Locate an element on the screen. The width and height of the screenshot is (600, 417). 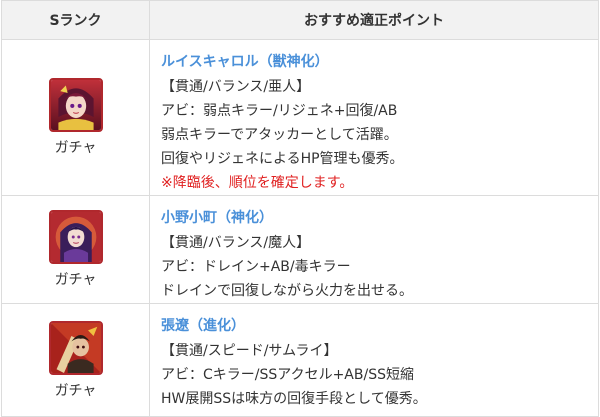
unit-comment: 回復やリジェネによるHP管理も優秀。 is located at coordinates (282, 159).